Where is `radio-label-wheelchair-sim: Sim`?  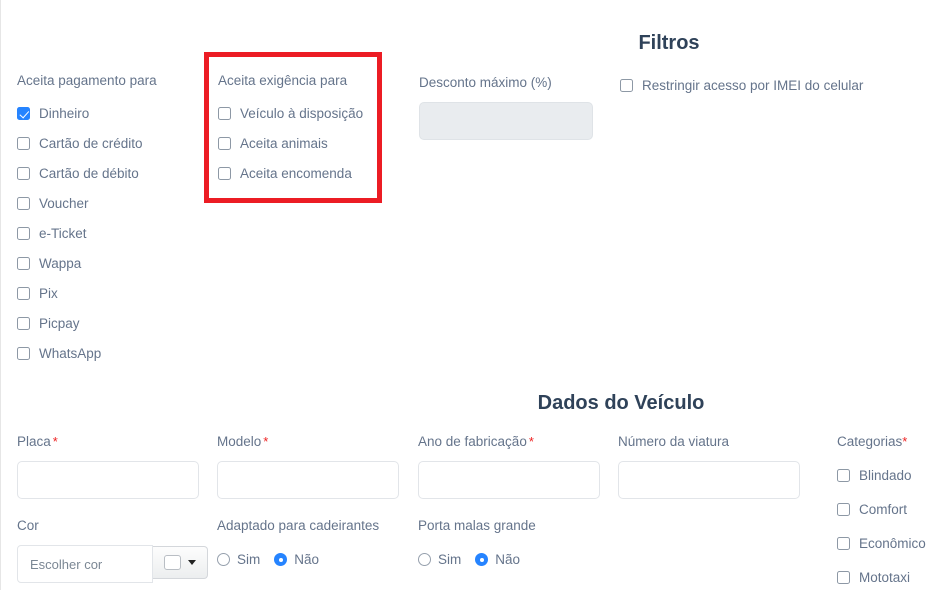
radio-label-wheelchair-sim: Sim is located at coordinates (249, 559).